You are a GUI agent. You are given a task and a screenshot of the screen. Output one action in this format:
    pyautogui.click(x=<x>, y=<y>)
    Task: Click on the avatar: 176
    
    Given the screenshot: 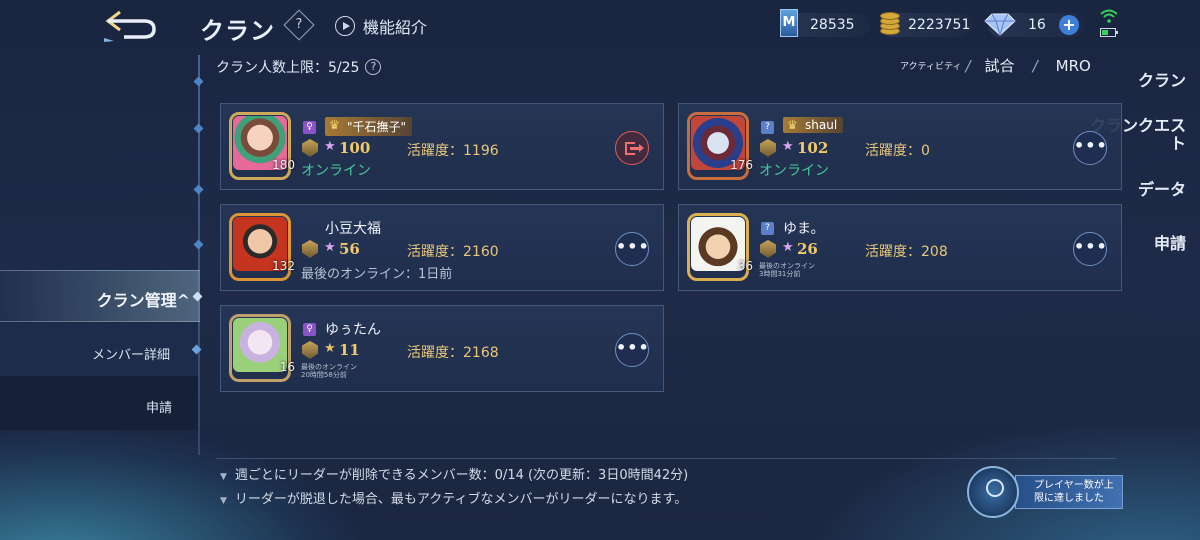 What is the action you would take?
    pyautogui.click(x=720, y=146)
    